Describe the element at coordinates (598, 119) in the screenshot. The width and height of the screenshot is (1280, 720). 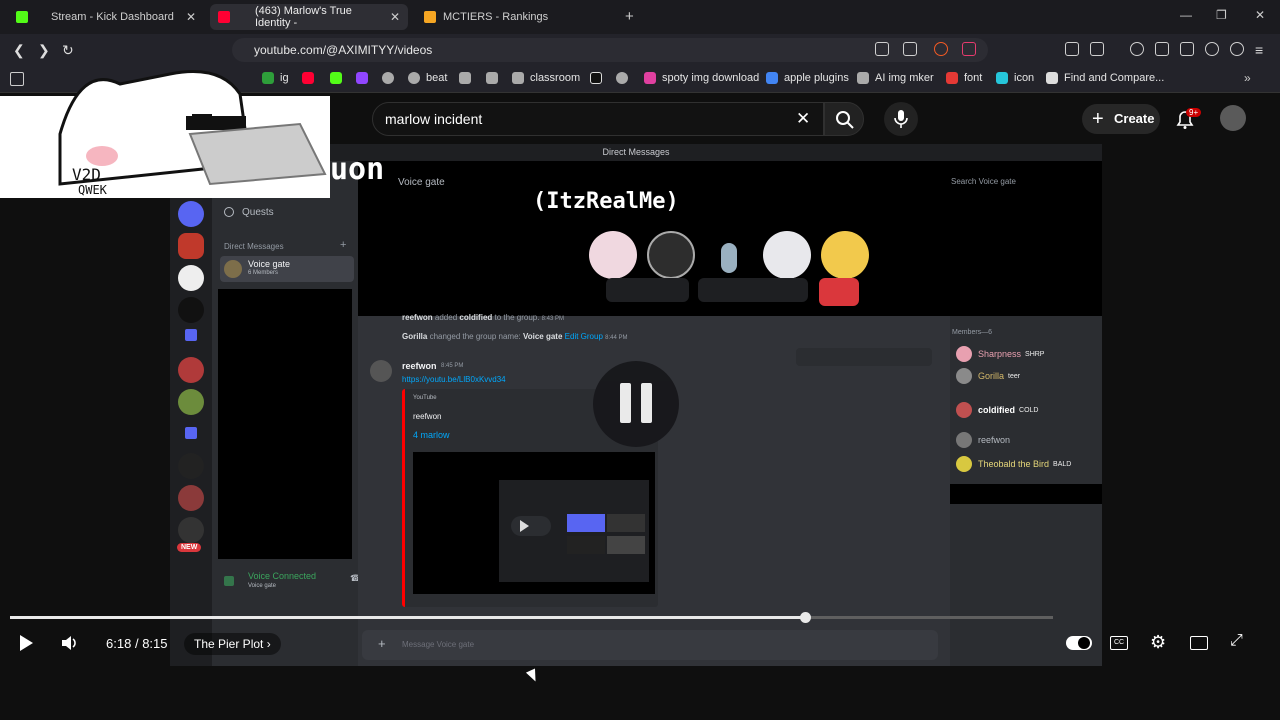
I see `search-input: marlow incident` at that location.